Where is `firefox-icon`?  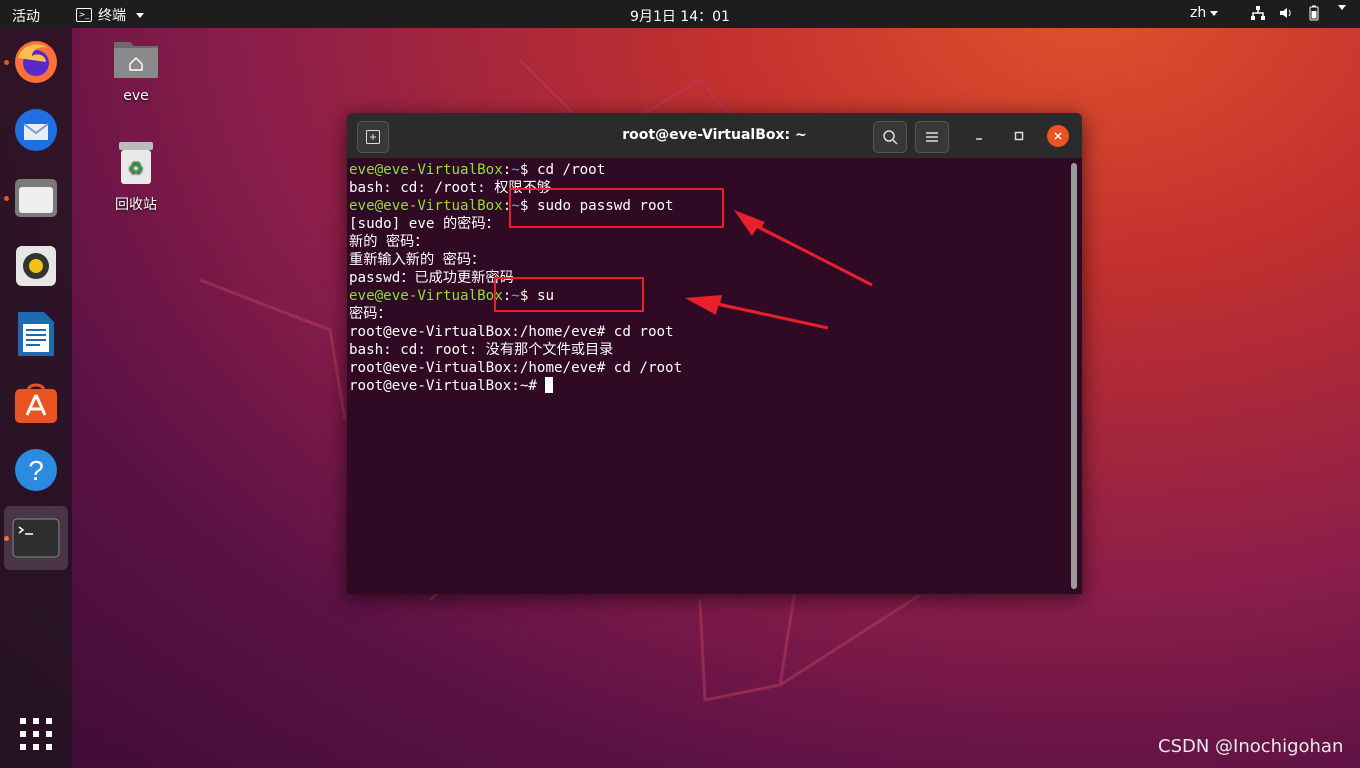 firefox-icon is located at coordinates (36, 62).